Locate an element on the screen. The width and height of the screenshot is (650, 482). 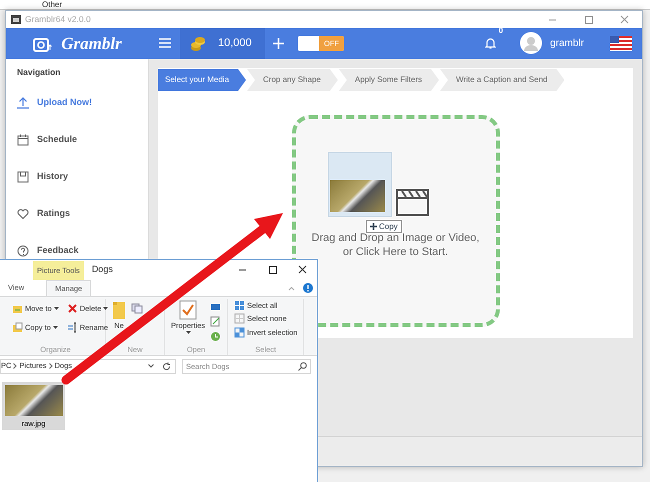
delete-icon is located at coordinates (72, 308).